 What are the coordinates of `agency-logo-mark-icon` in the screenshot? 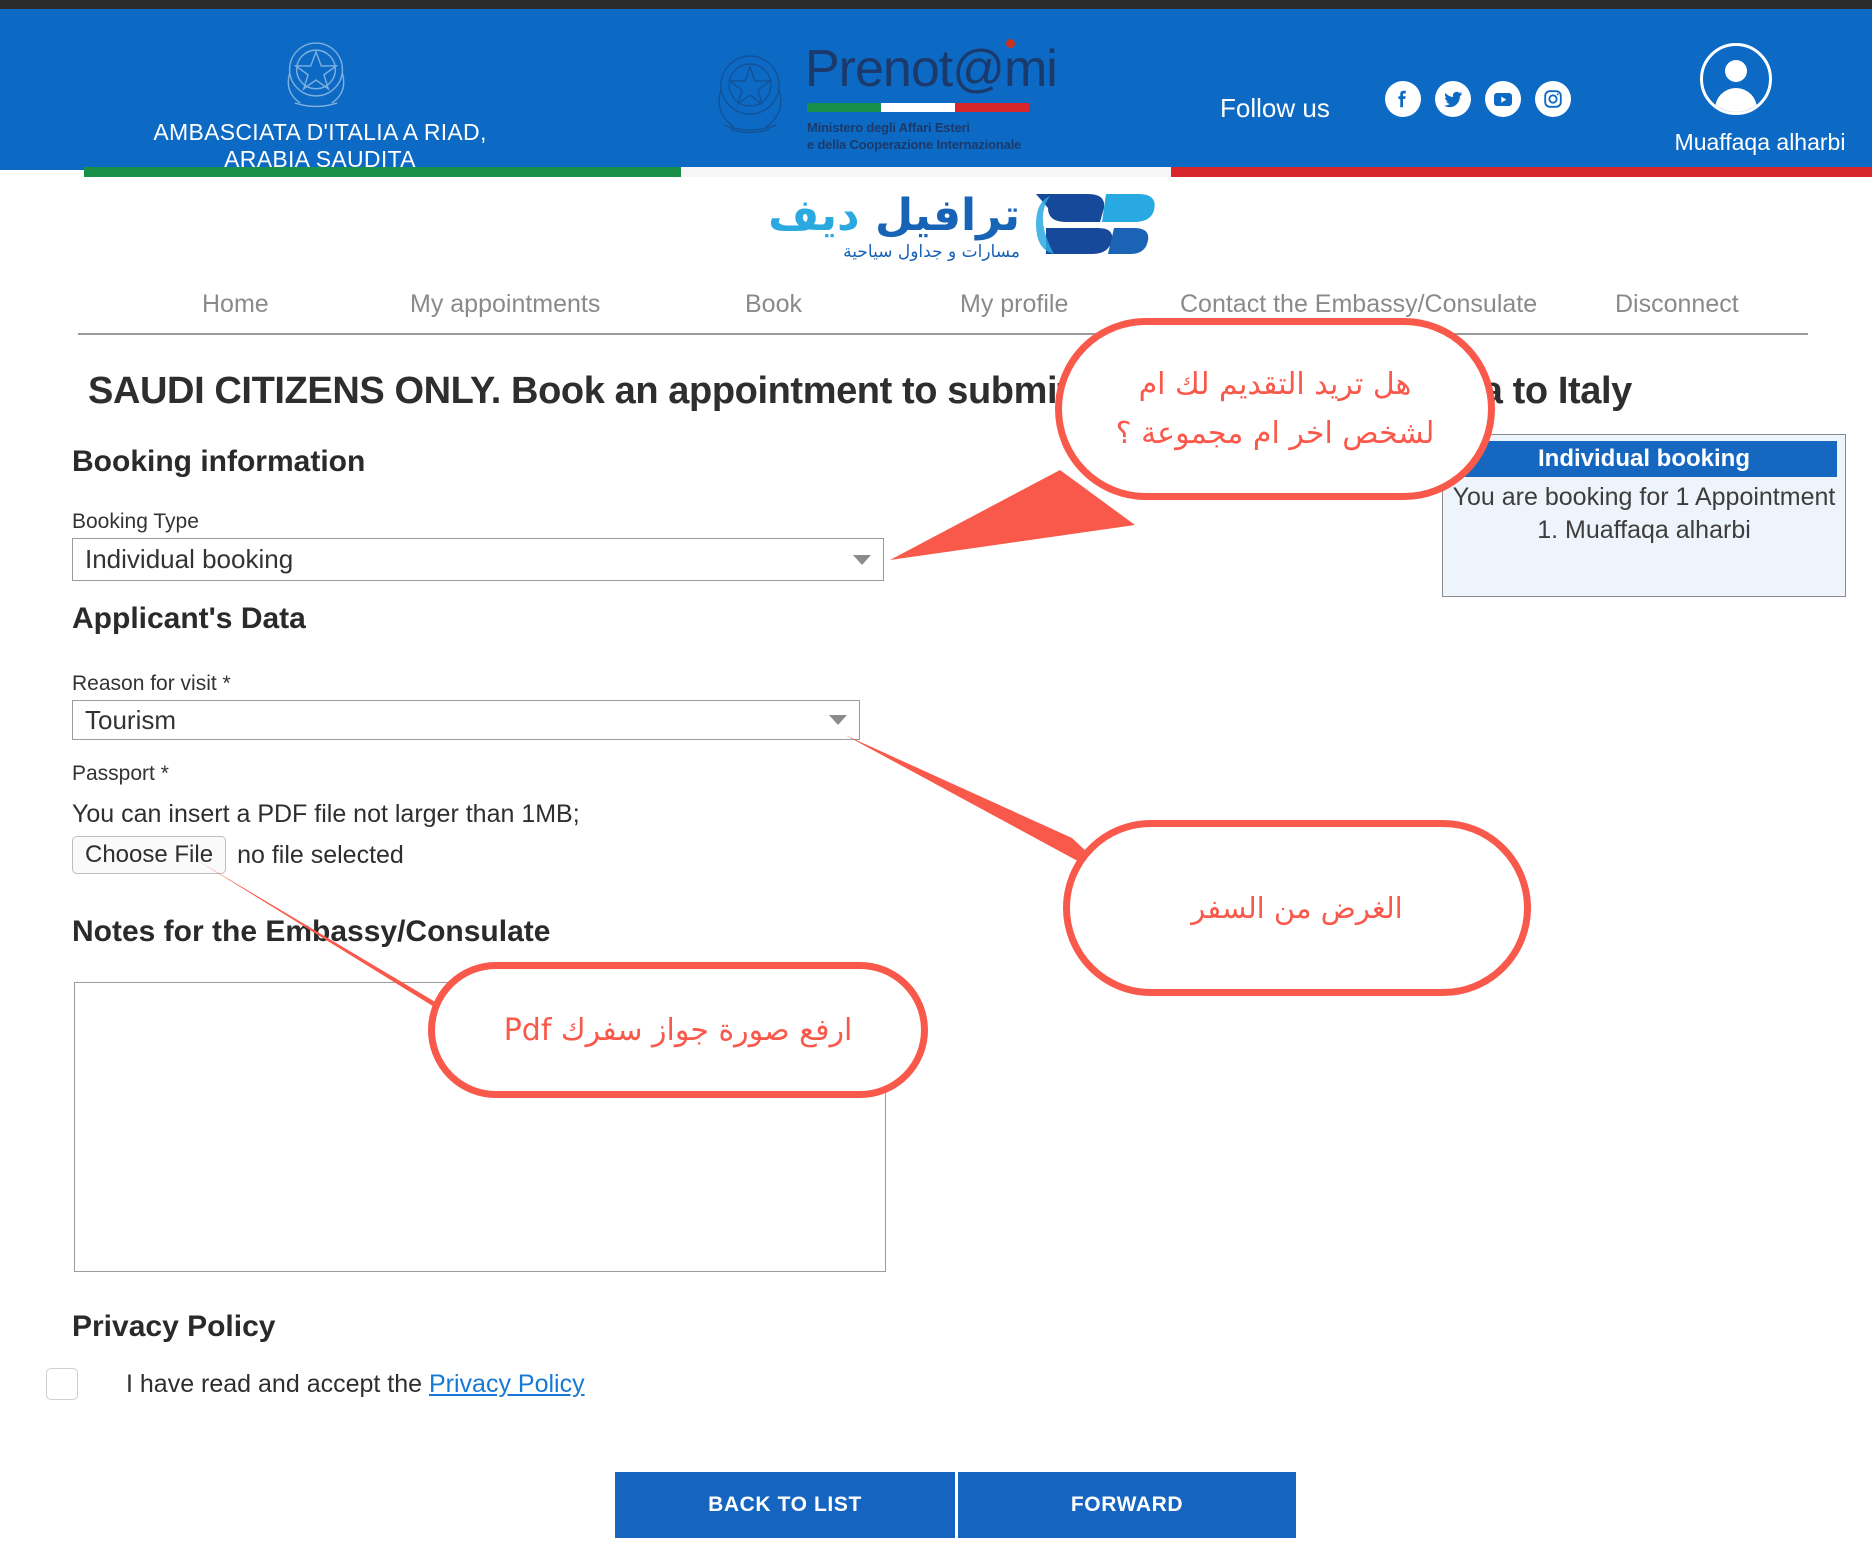 It's located at (1094, 224).